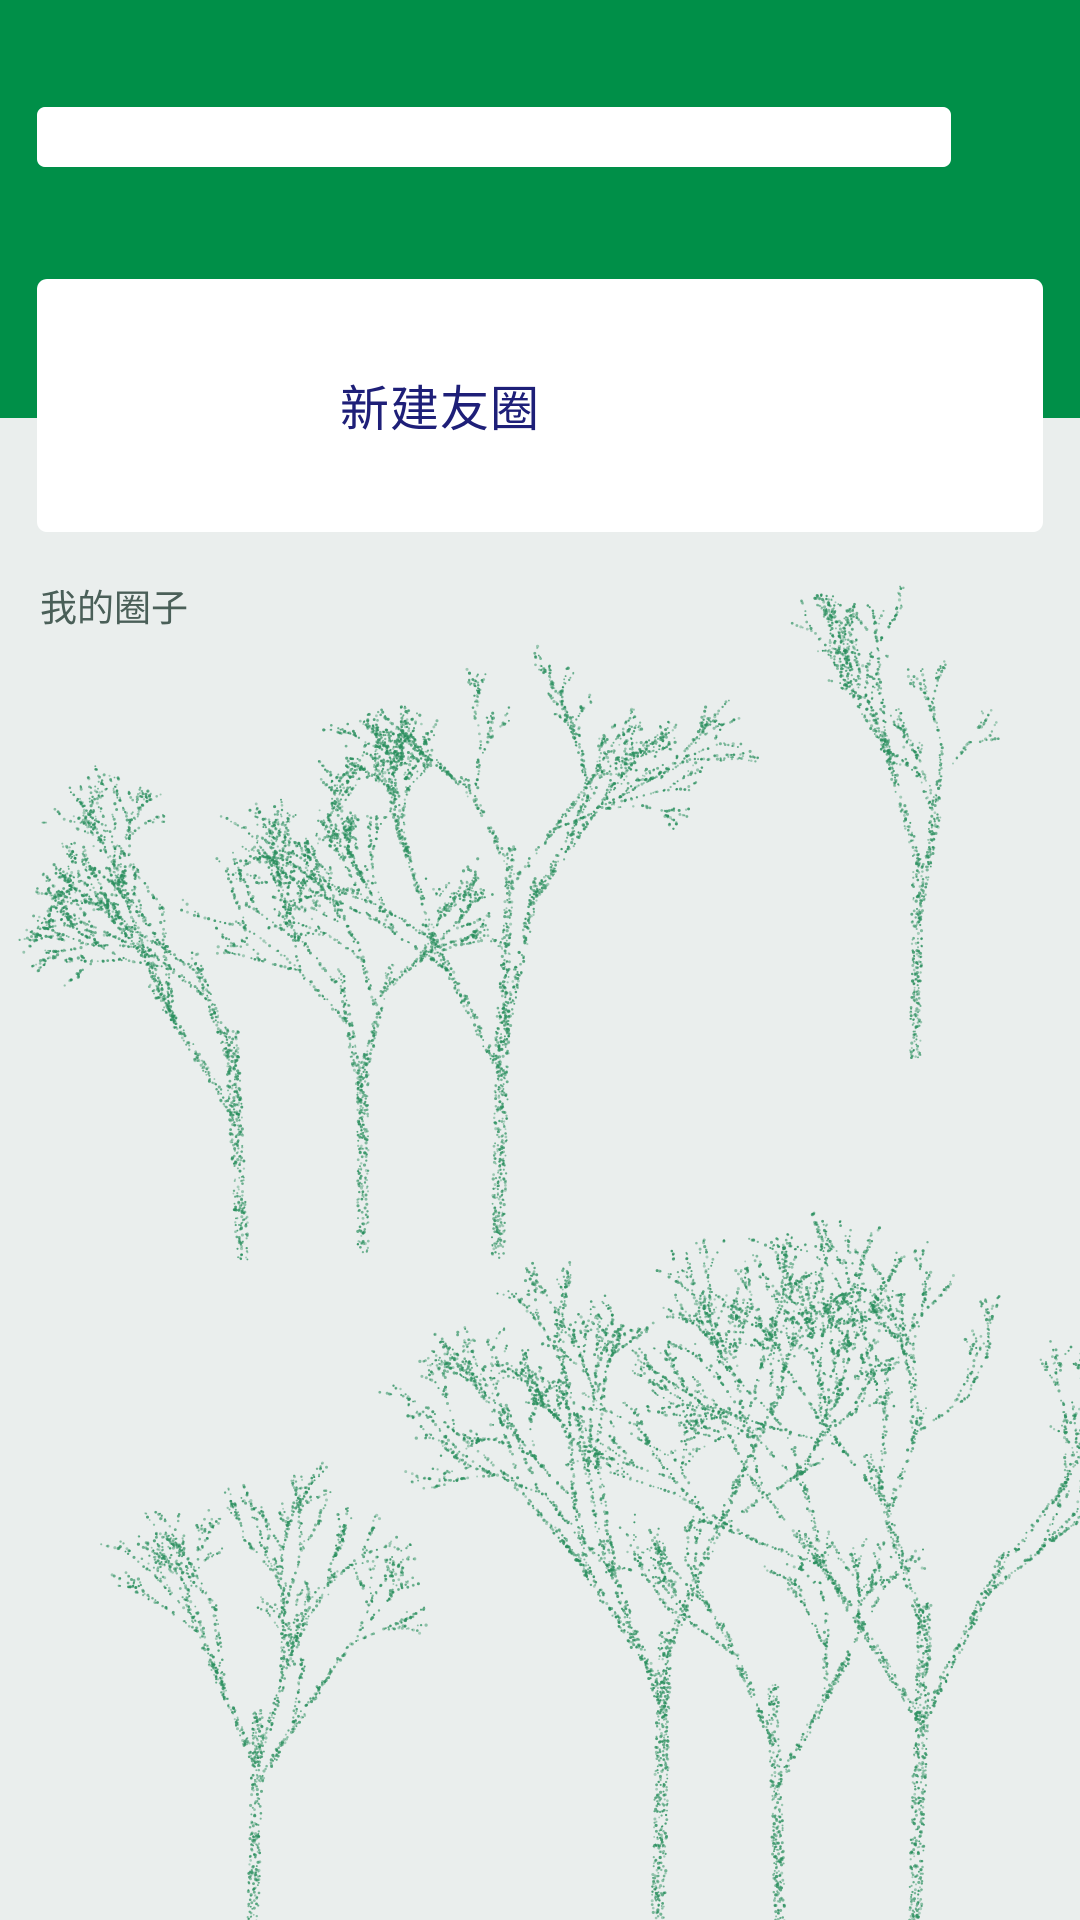 Image resolution: width=1080 pixels, height=1920 pixels. I want to click on my-circles-section-title: 我的圈子, so click(114, 605).